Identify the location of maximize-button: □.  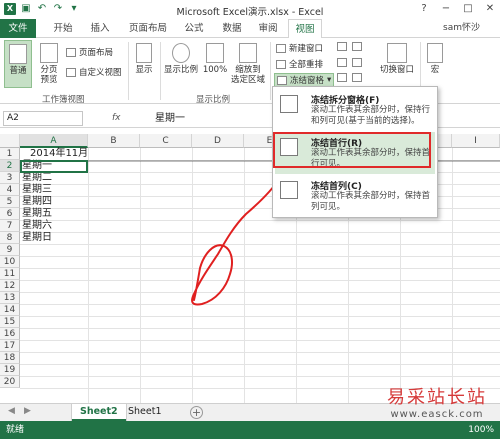
(468, 9).